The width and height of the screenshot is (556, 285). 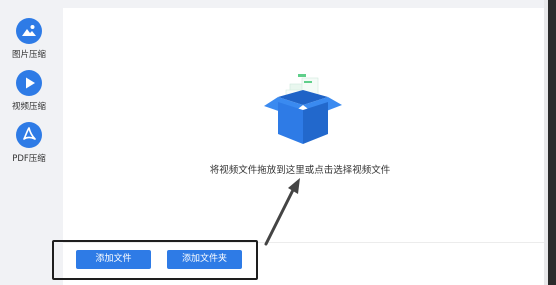 What do you see at coordinates (546, 142) in the screenshot?
I see `window-edge-inner` at bounding box center [546, 142].